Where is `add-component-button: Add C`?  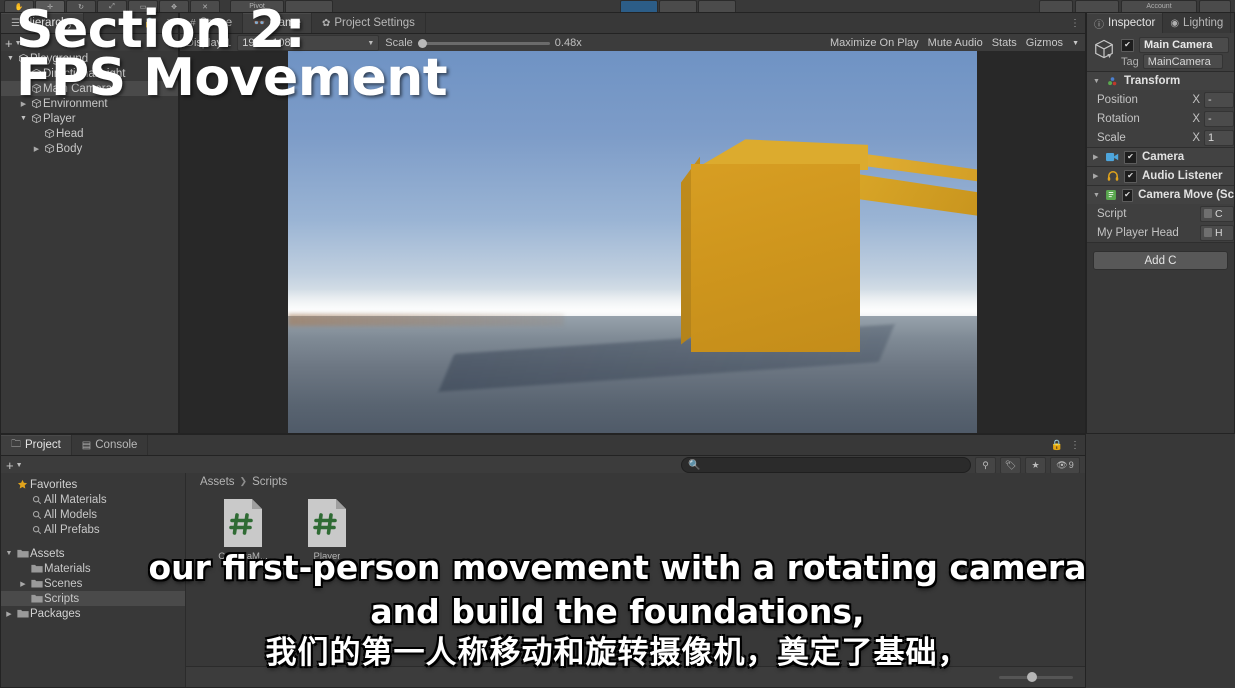 add-component-button: Add C is located at coordinates (1160, 260).